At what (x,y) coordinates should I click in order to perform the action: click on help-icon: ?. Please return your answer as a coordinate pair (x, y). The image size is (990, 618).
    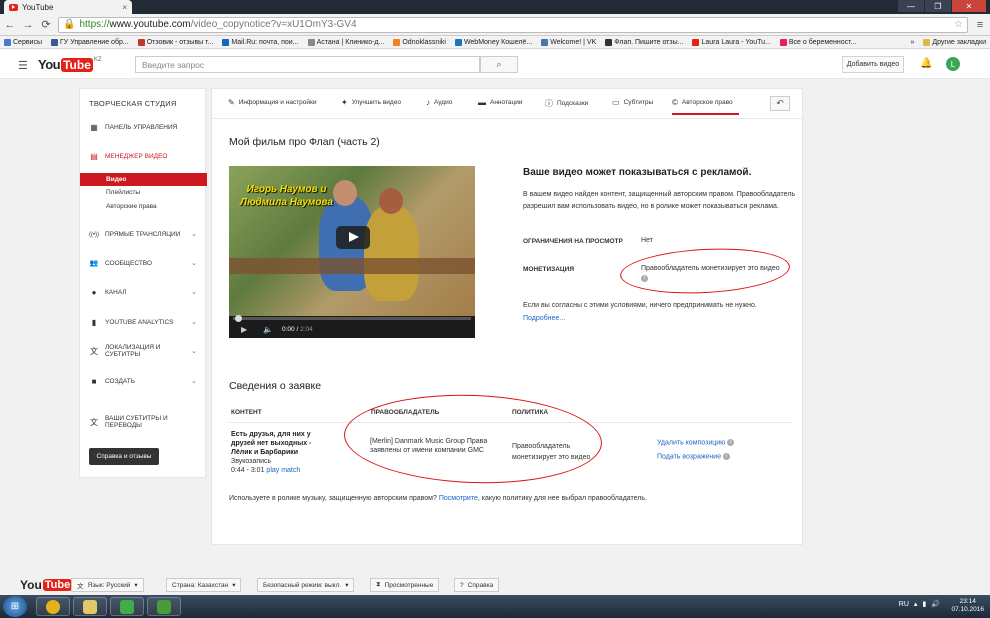
    Looking at the image, I should click on (462, 585).